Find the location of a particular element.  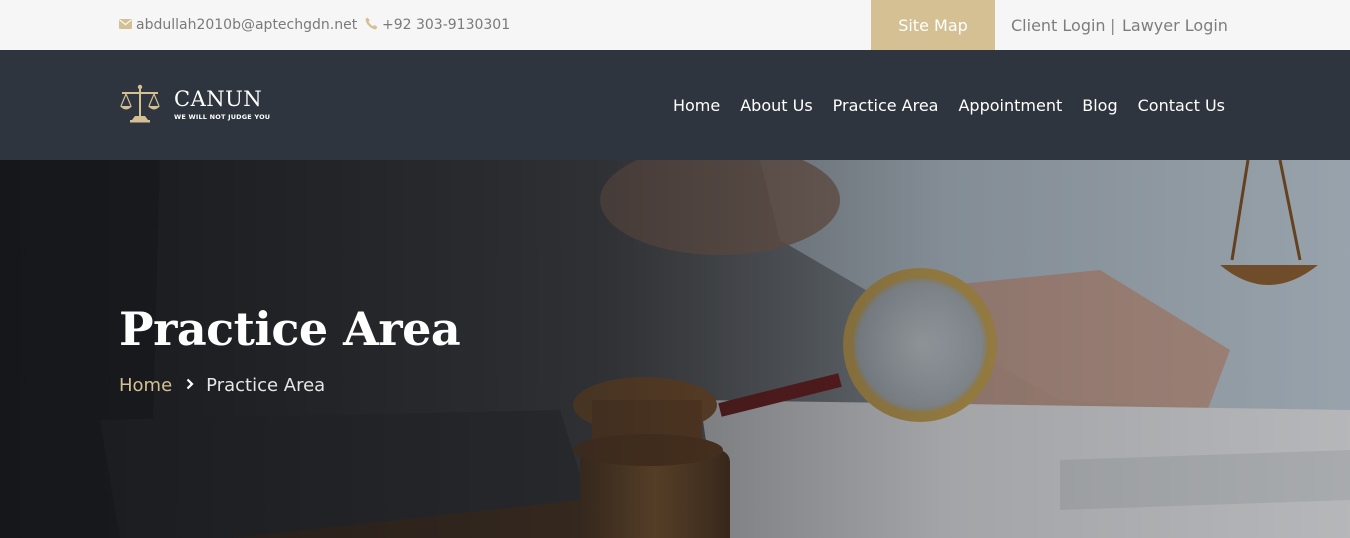

phone-icon is located at coordinates (371, 25).